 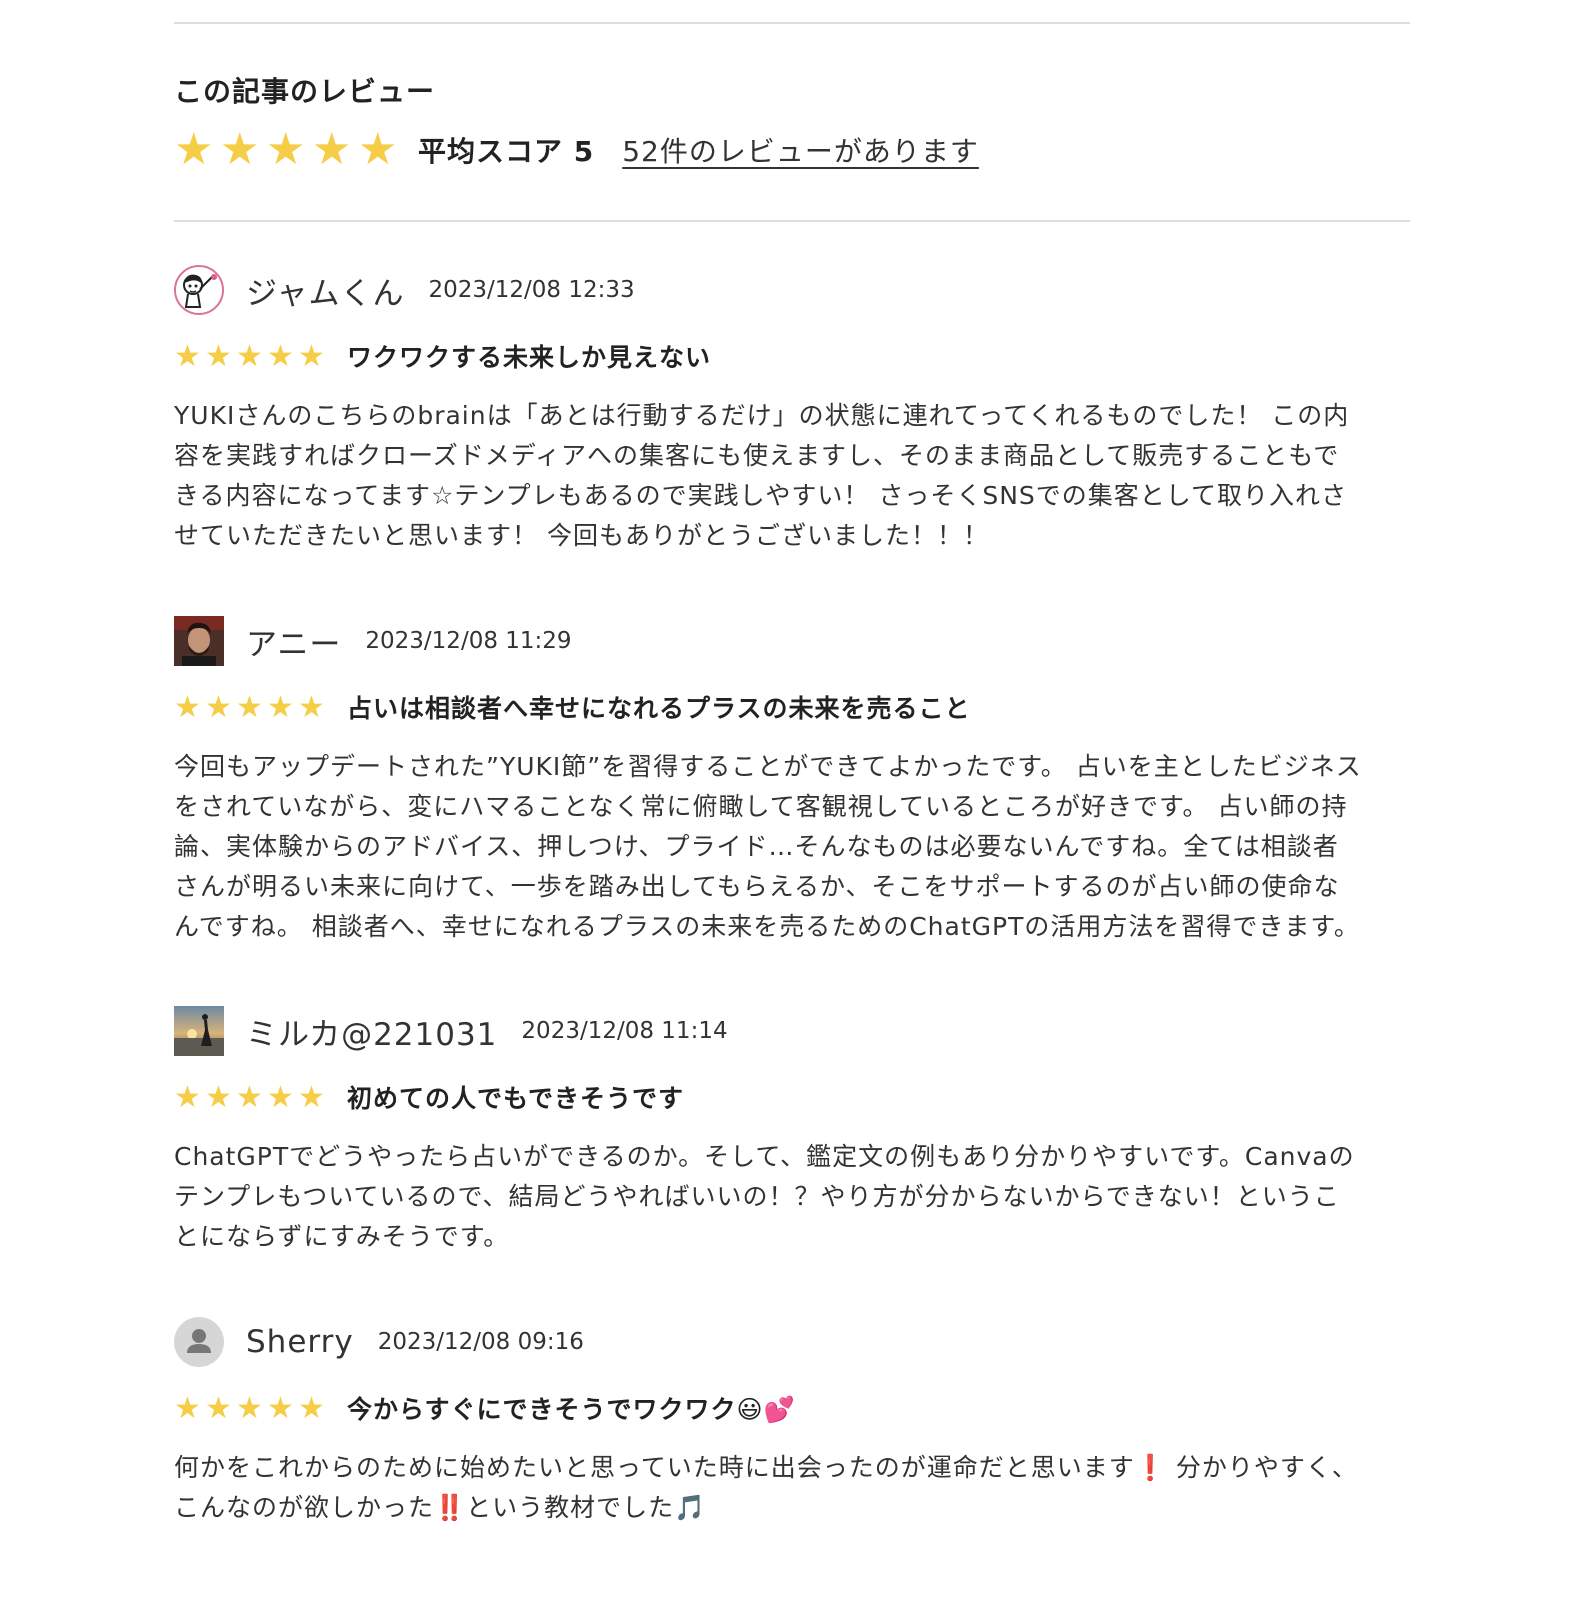 I want to click on default-user-icon, so click(x=199, y=1341).